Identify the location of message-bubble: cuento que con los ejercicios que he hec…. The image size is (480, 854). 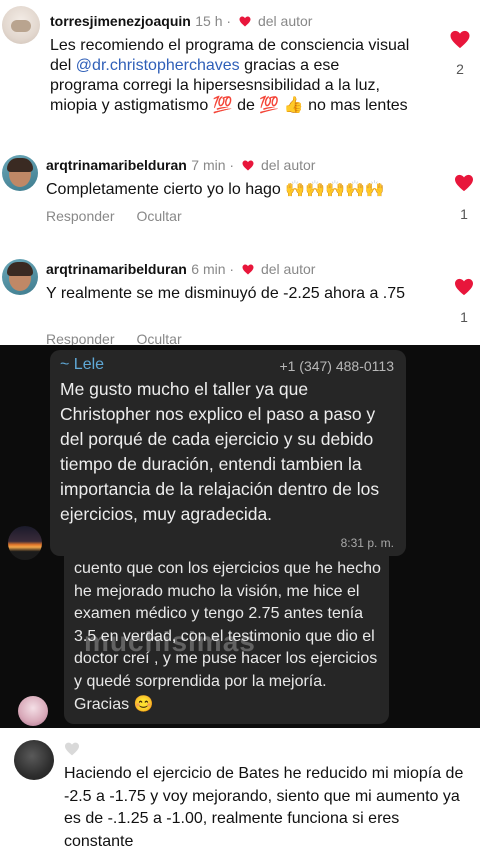
(226, 638).